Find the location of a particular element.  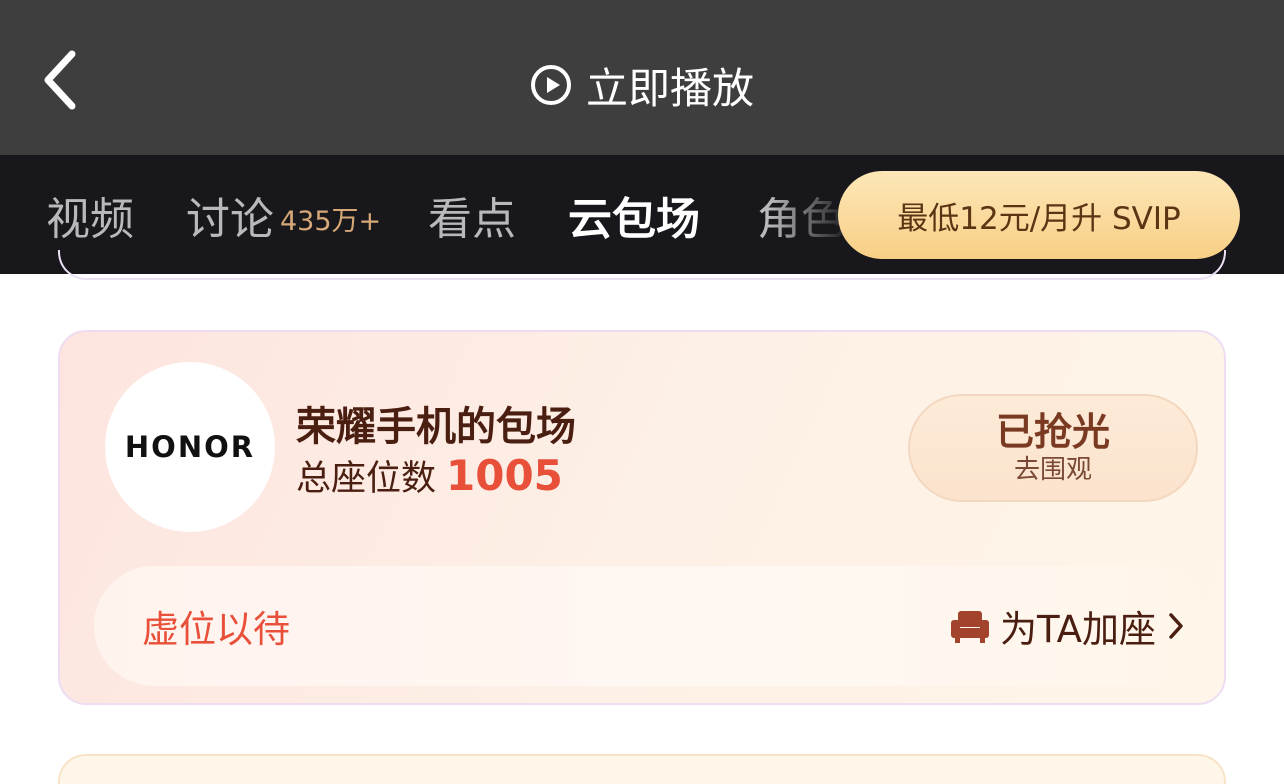

tab-label: 视频 is located at coordinates (90, 219).